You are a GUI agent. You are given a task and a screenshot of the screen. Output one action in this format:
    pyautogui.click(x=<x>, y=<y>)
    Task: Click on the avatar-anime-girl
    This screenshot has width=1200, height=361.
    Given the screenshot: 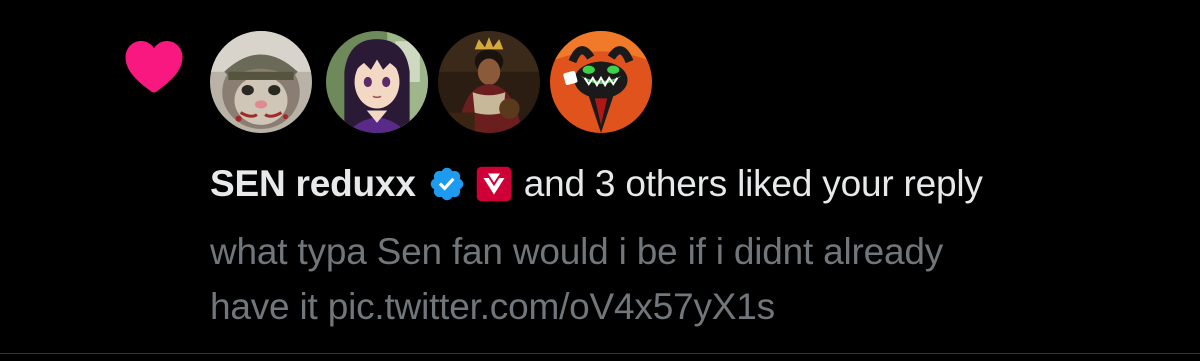 What is the action you would take?
    pyautogui.click(x=377, y=82)
    